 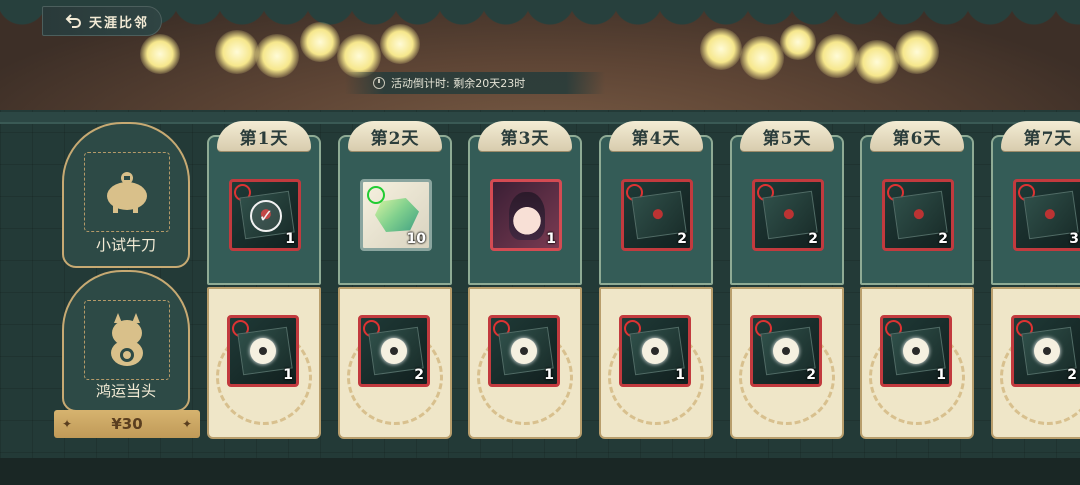 I want to click on day-label: 第5天, so click(x=787, y=136).